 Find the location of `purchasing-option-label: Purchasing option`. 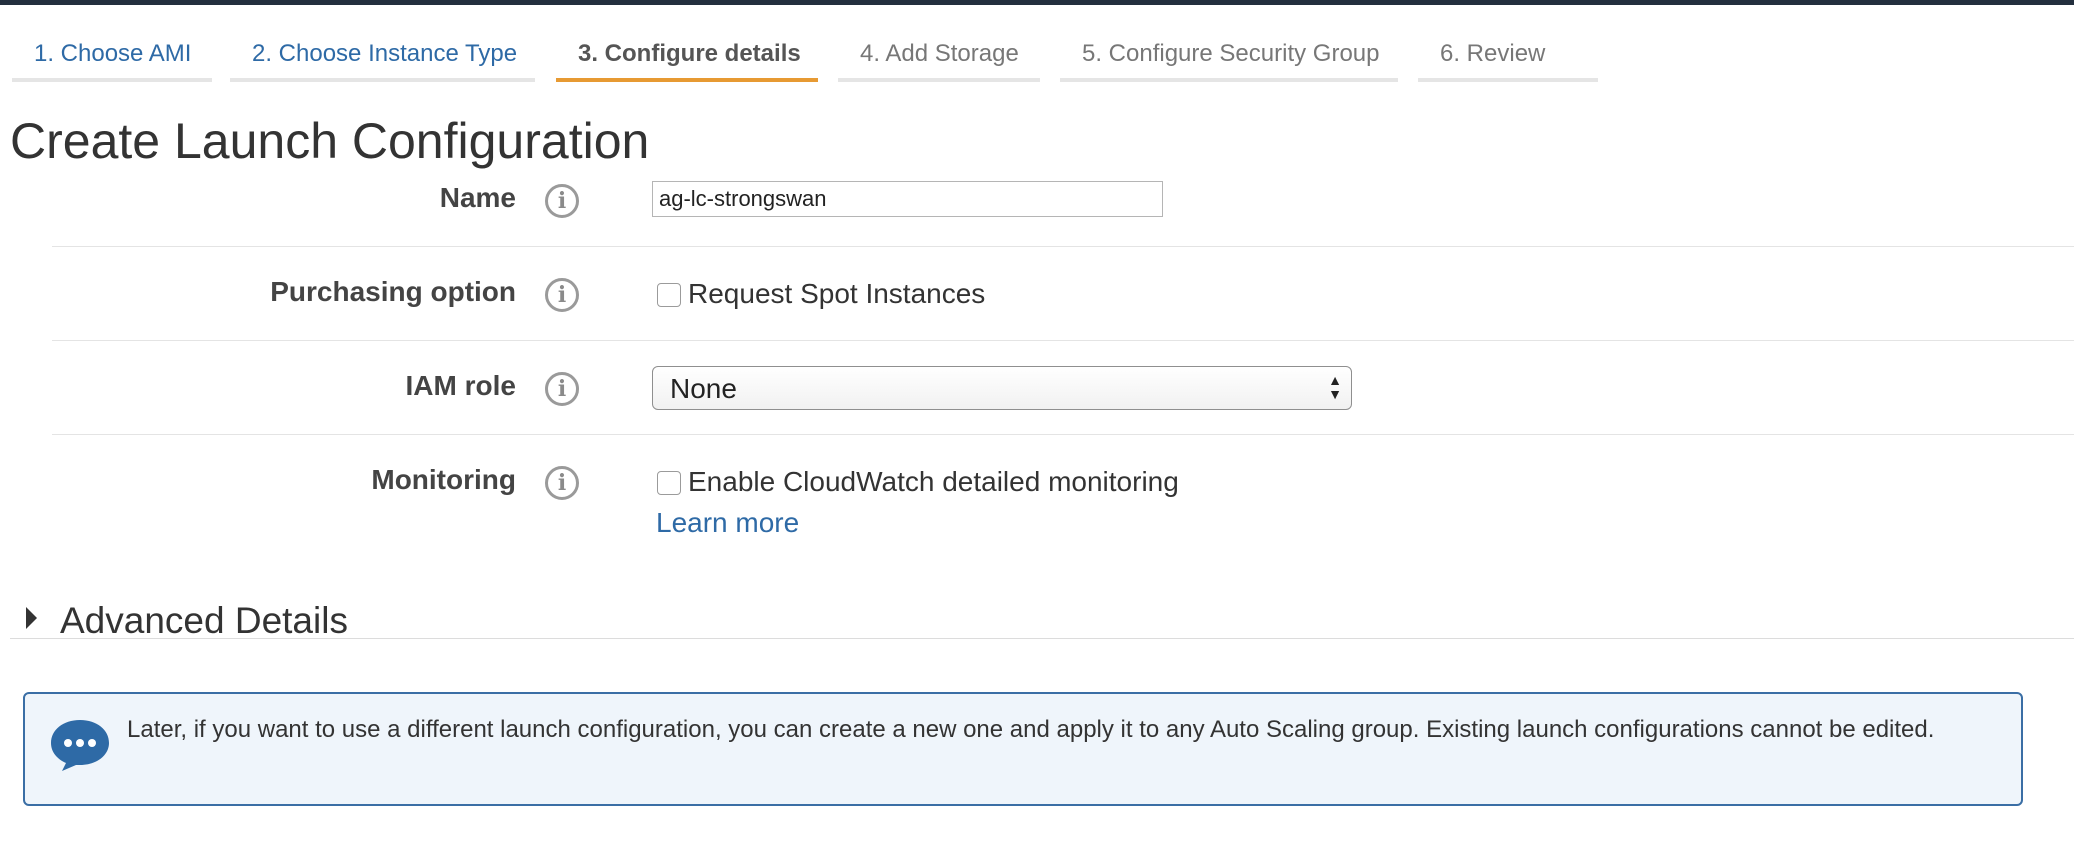

purchasing-option-label: Purchasing option is located at coordinates (393, 291).